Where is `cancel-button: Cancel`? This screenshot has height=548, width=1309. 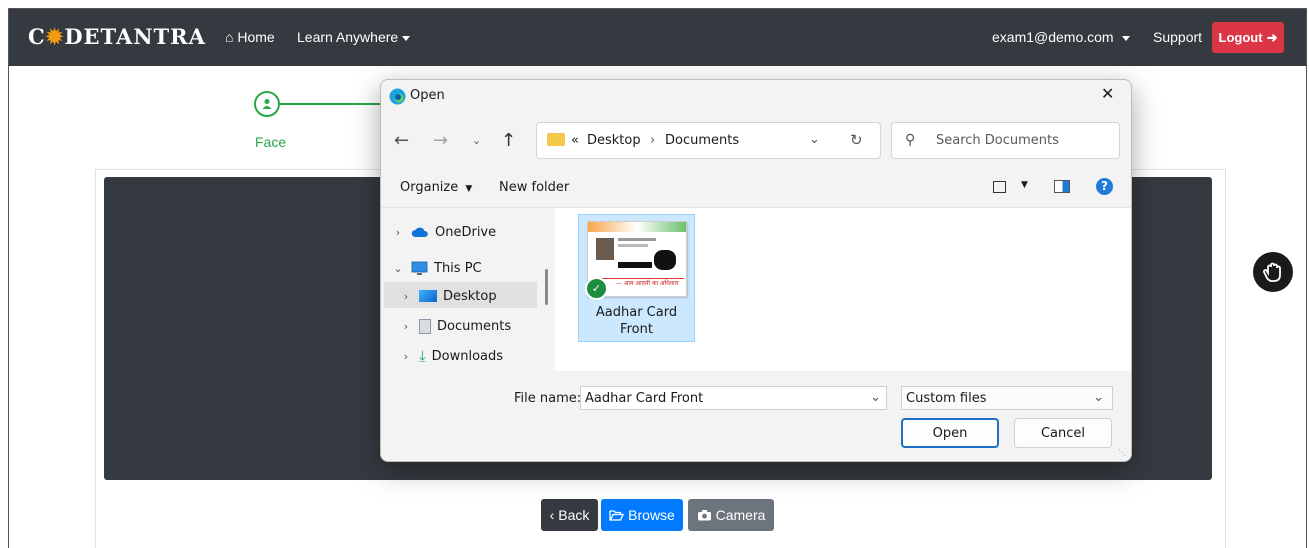
cancel-button: Cancel is located at coordinates (1063, 433).